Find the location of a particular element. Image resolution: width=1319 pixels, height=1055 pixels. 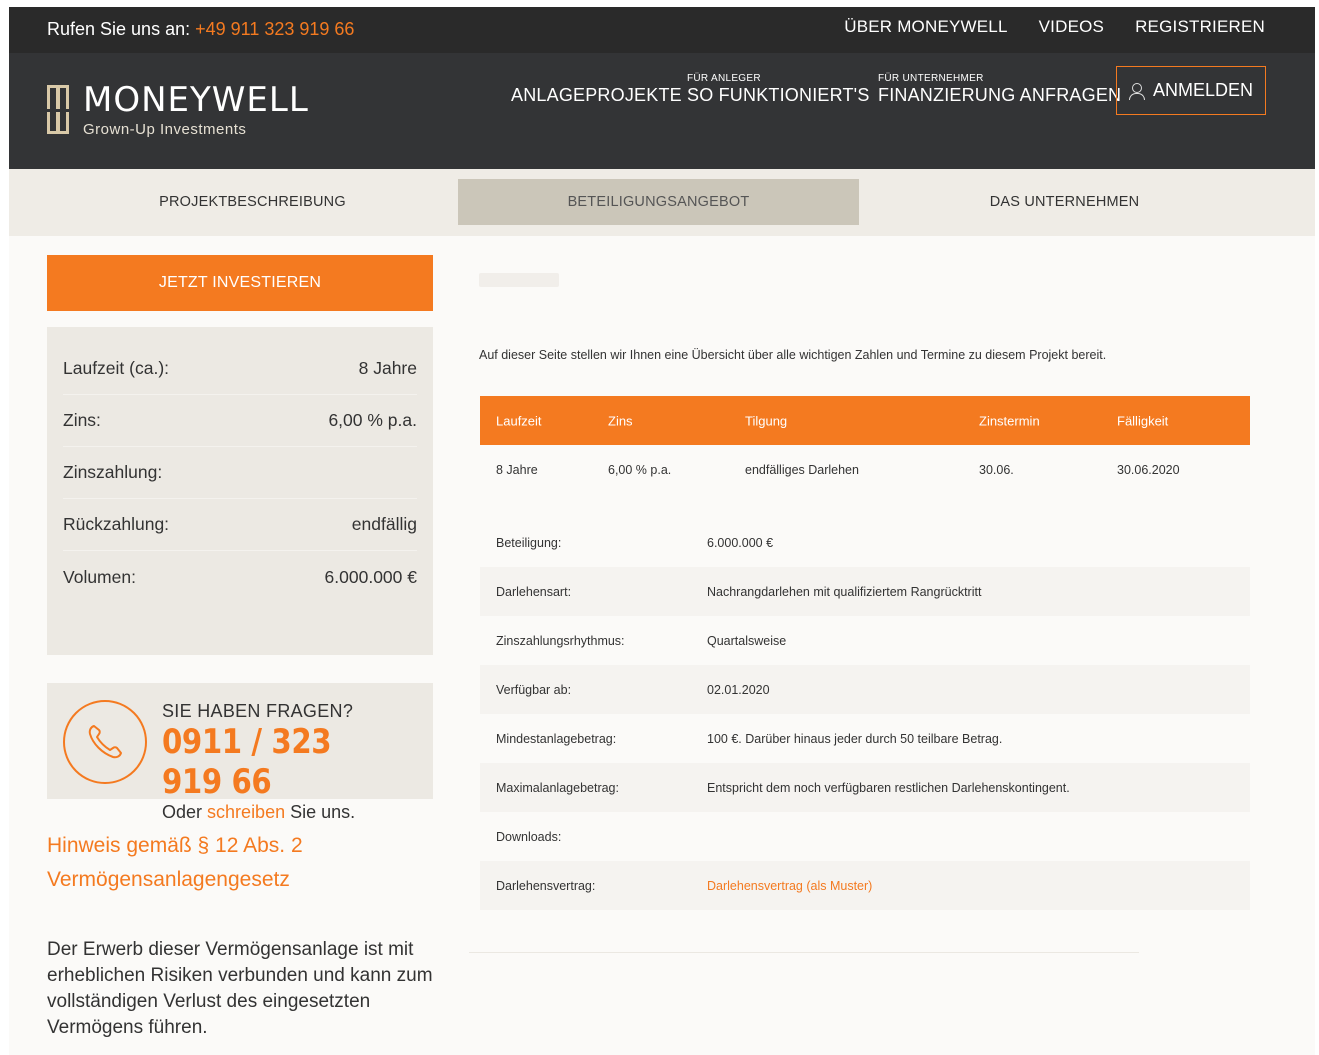

topbar-phone: Rufen Sie uns an: +49 911 323 919 66 is located at coordinates (200, 29).